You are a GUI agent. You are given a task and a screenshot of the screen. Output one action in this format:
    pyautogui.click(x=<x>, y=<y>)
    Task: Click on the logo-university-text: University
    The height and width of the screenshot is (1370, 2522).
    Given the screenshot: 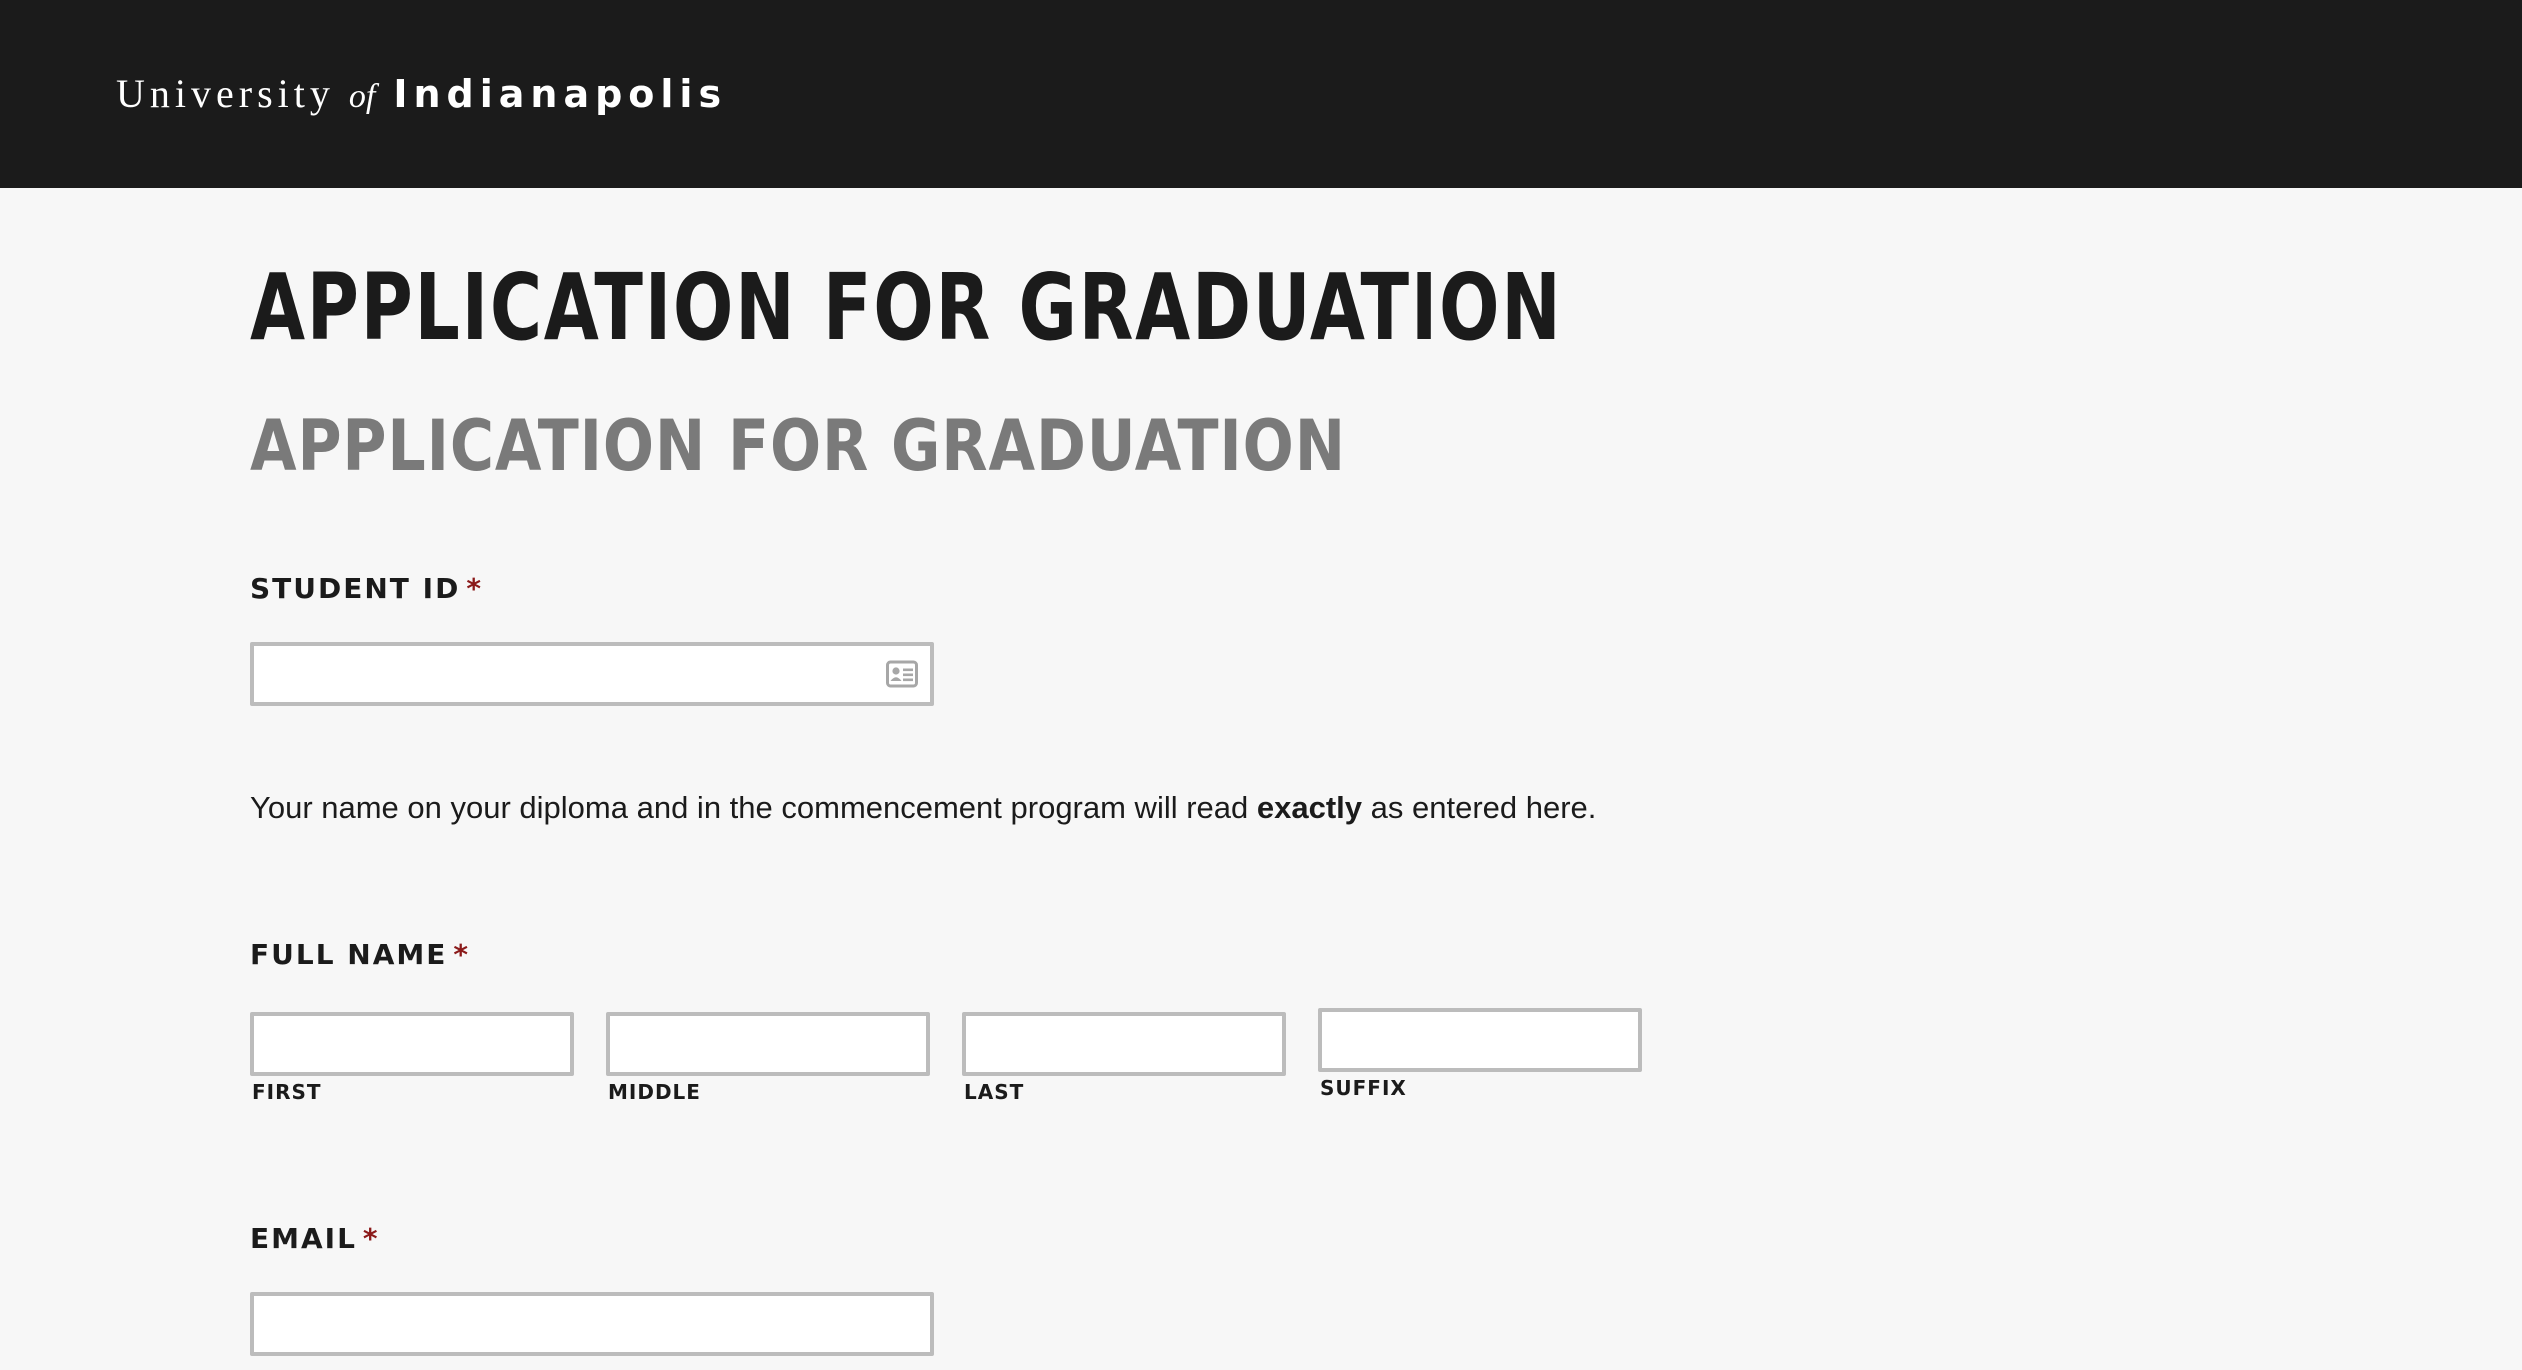 What is the action you would take?
    pyautogui.click(x=225, y=93)
    